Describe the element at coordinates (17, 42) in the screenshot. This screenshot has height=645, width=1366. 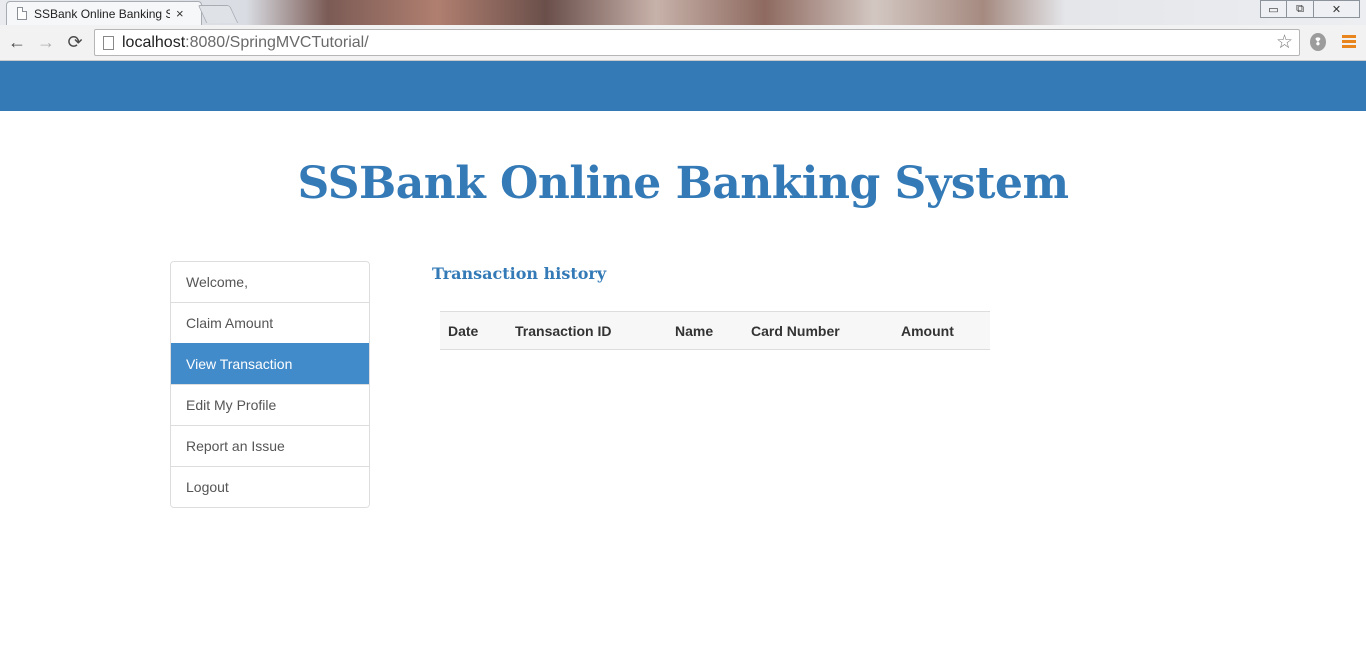
I see `back-icon: ←` at that location.